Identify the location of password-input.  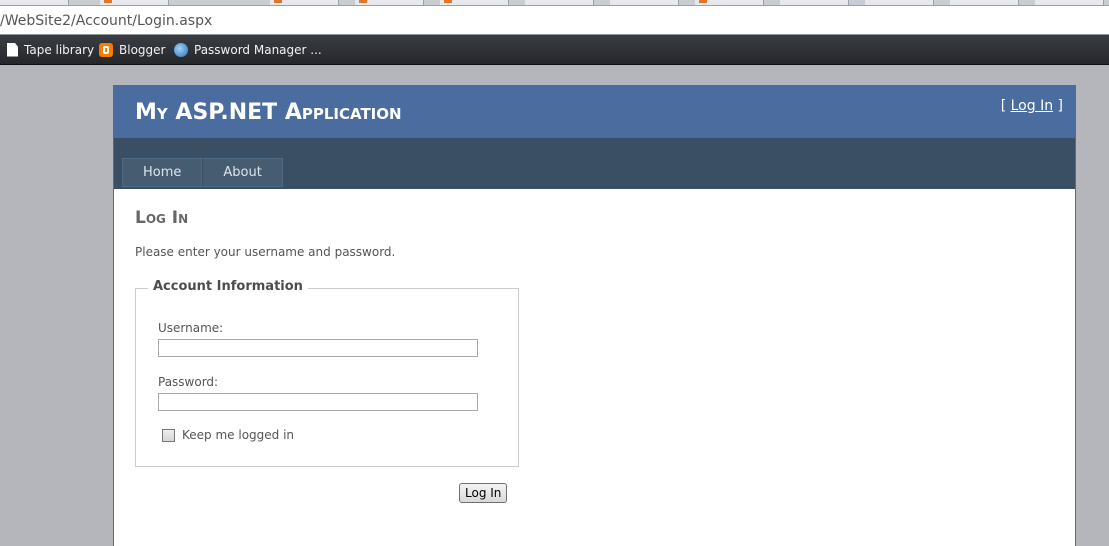
(318, 402).